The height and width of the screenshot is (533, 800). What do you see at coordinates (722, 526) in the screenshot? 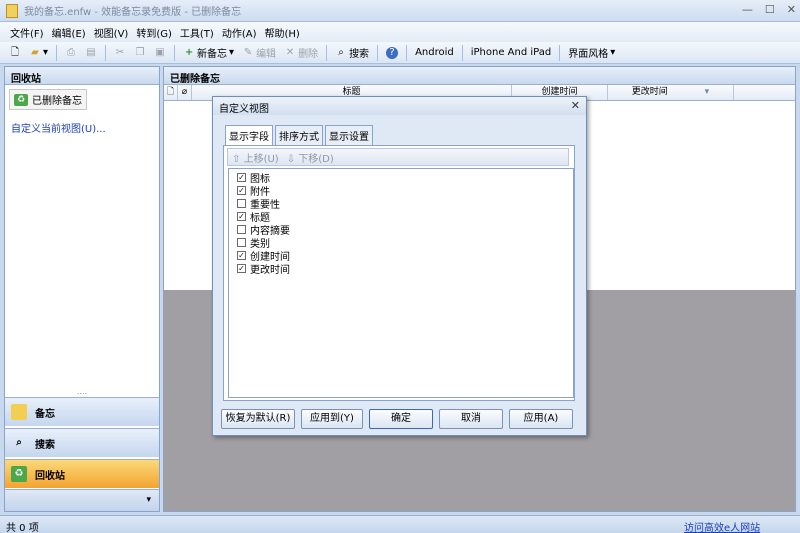
I see `website-link: 访问高效e人网站` at bounding box center [722, 526].